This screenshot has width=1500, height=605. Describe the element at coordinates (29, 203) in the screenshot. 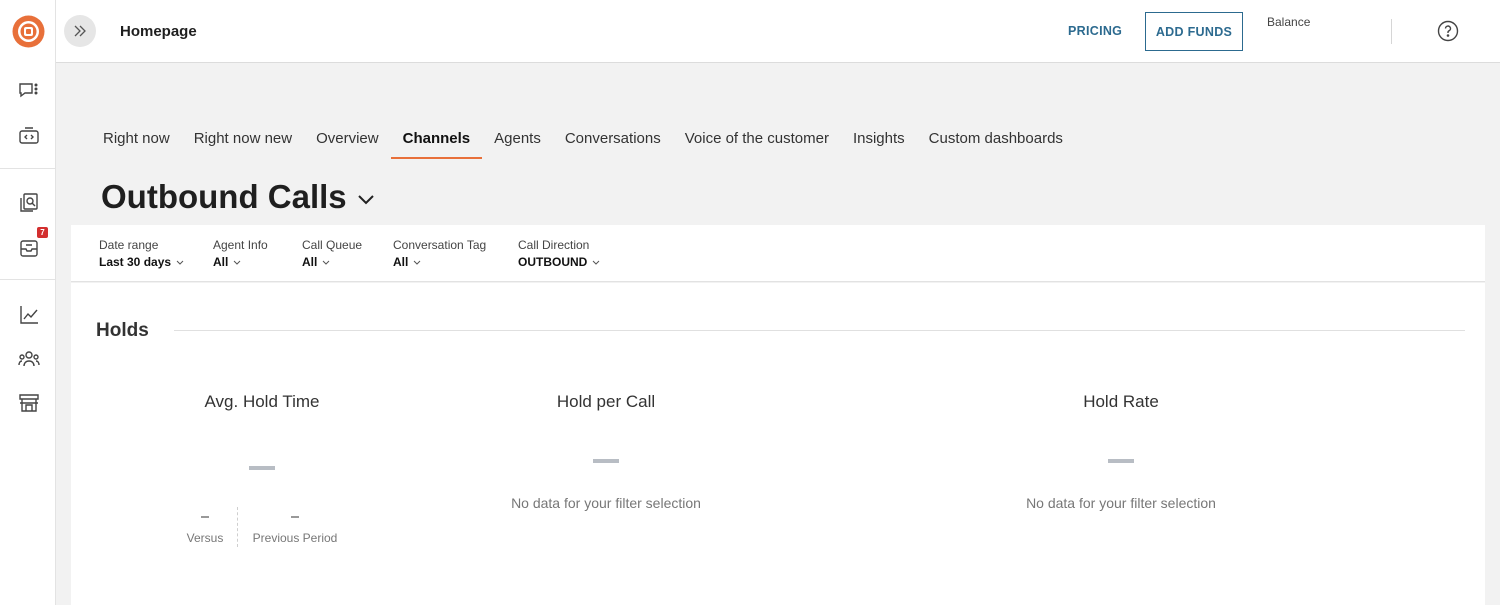

I see `review-icon` at that location.